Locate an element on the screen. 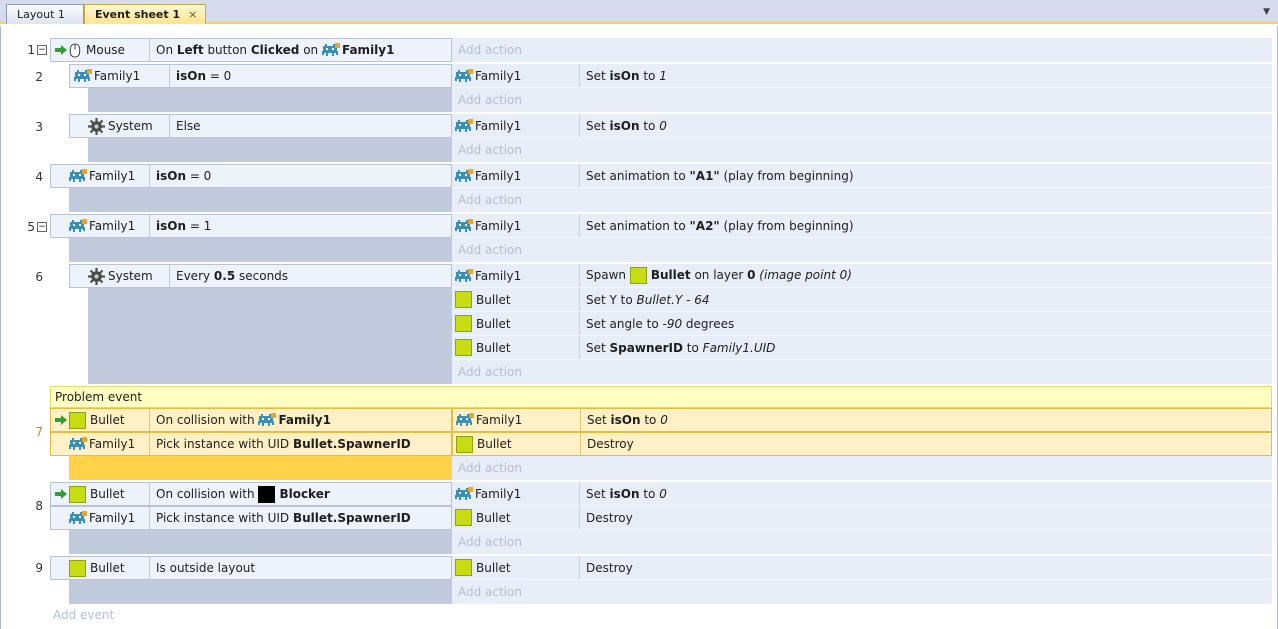 The height and width of the screenshot is (629, 1278). event-number: 2 is located at coordinates (39, 77).